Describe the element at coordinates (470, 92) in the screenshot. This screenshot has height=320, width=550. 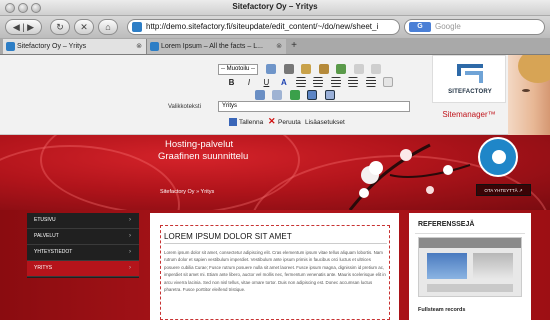
I see `logo-wordmark: SITEFACTORY` at that location.